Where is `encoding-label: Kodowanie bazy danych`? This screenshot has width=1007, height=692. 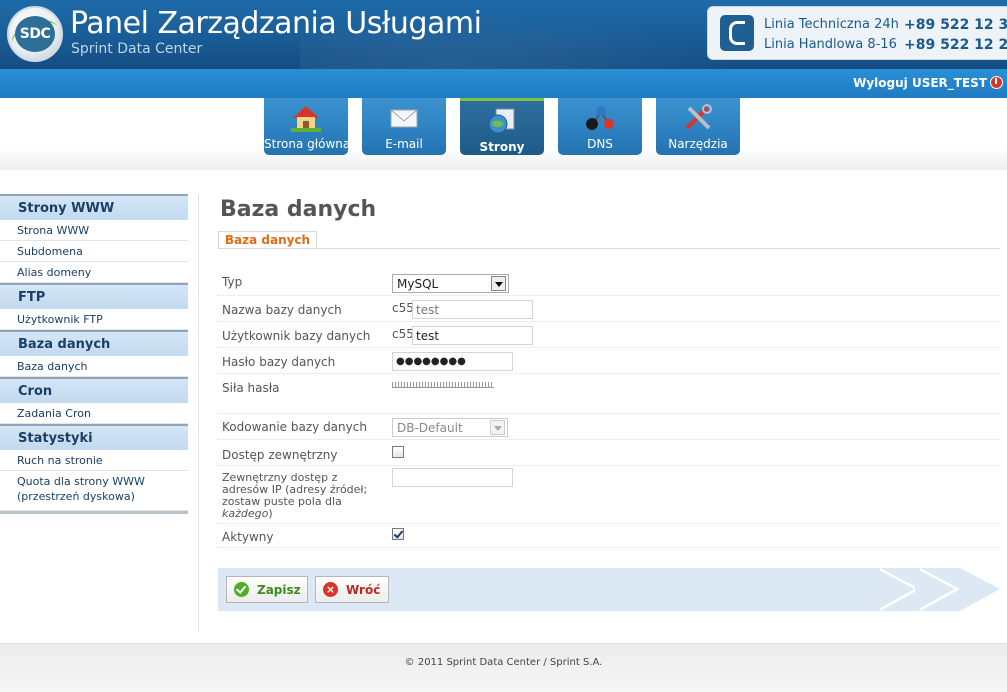
encoding-label: Kodowanie bazy danych is located at coordinates (294, 427).